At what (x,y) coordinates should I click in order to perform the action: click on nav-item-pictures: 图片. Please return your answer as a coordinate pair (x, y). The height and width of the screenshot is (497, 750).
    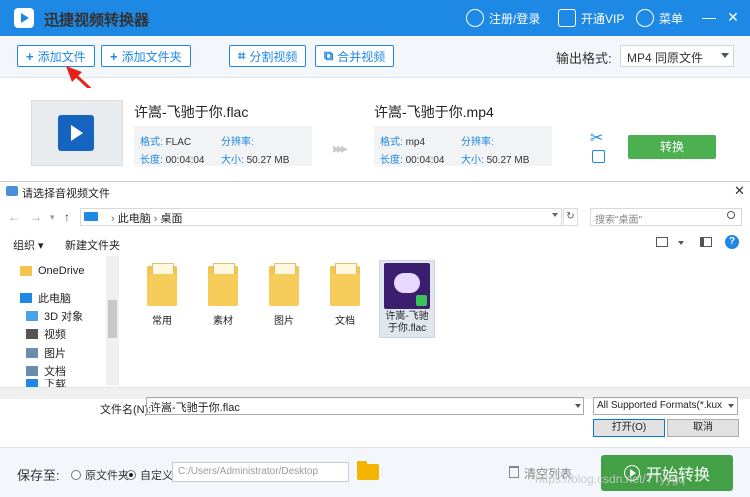
    Looking at the image, I should click on (46, 353).